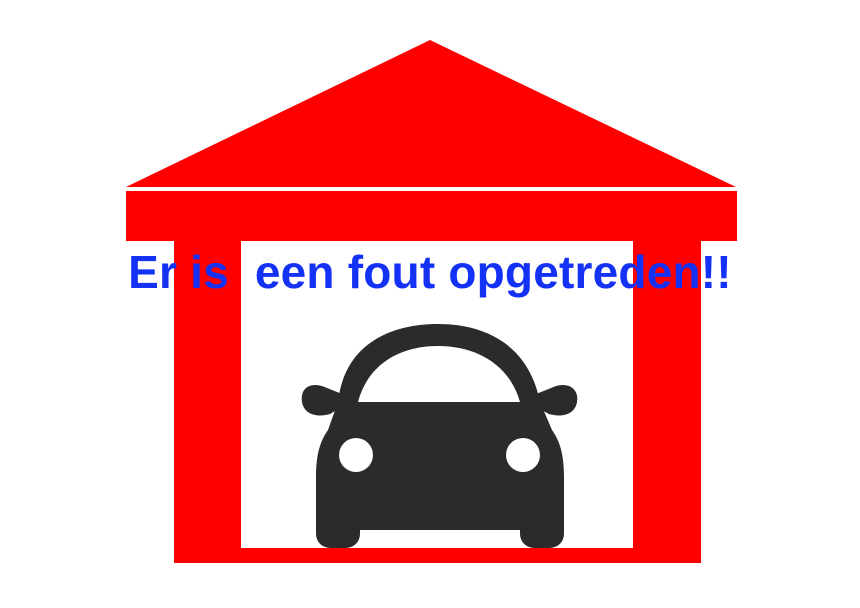  What do you see at coordinates (439, 436) in the screenshot?
I see `car-icon` at bounding box center [439, 436].